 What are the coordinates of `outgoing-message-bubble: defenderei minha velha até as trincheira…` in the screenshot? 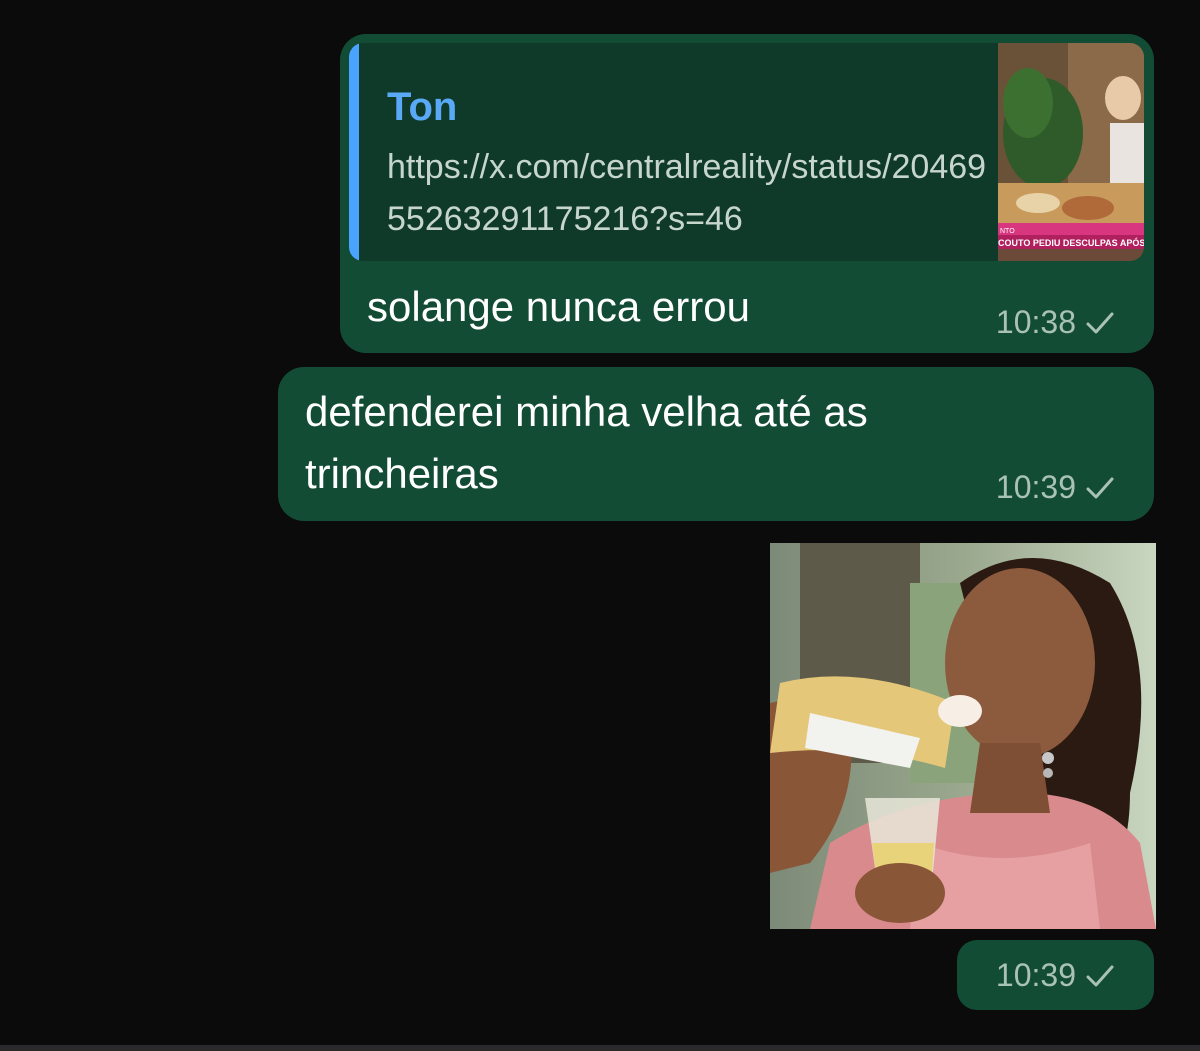 It's located at (716, 444).